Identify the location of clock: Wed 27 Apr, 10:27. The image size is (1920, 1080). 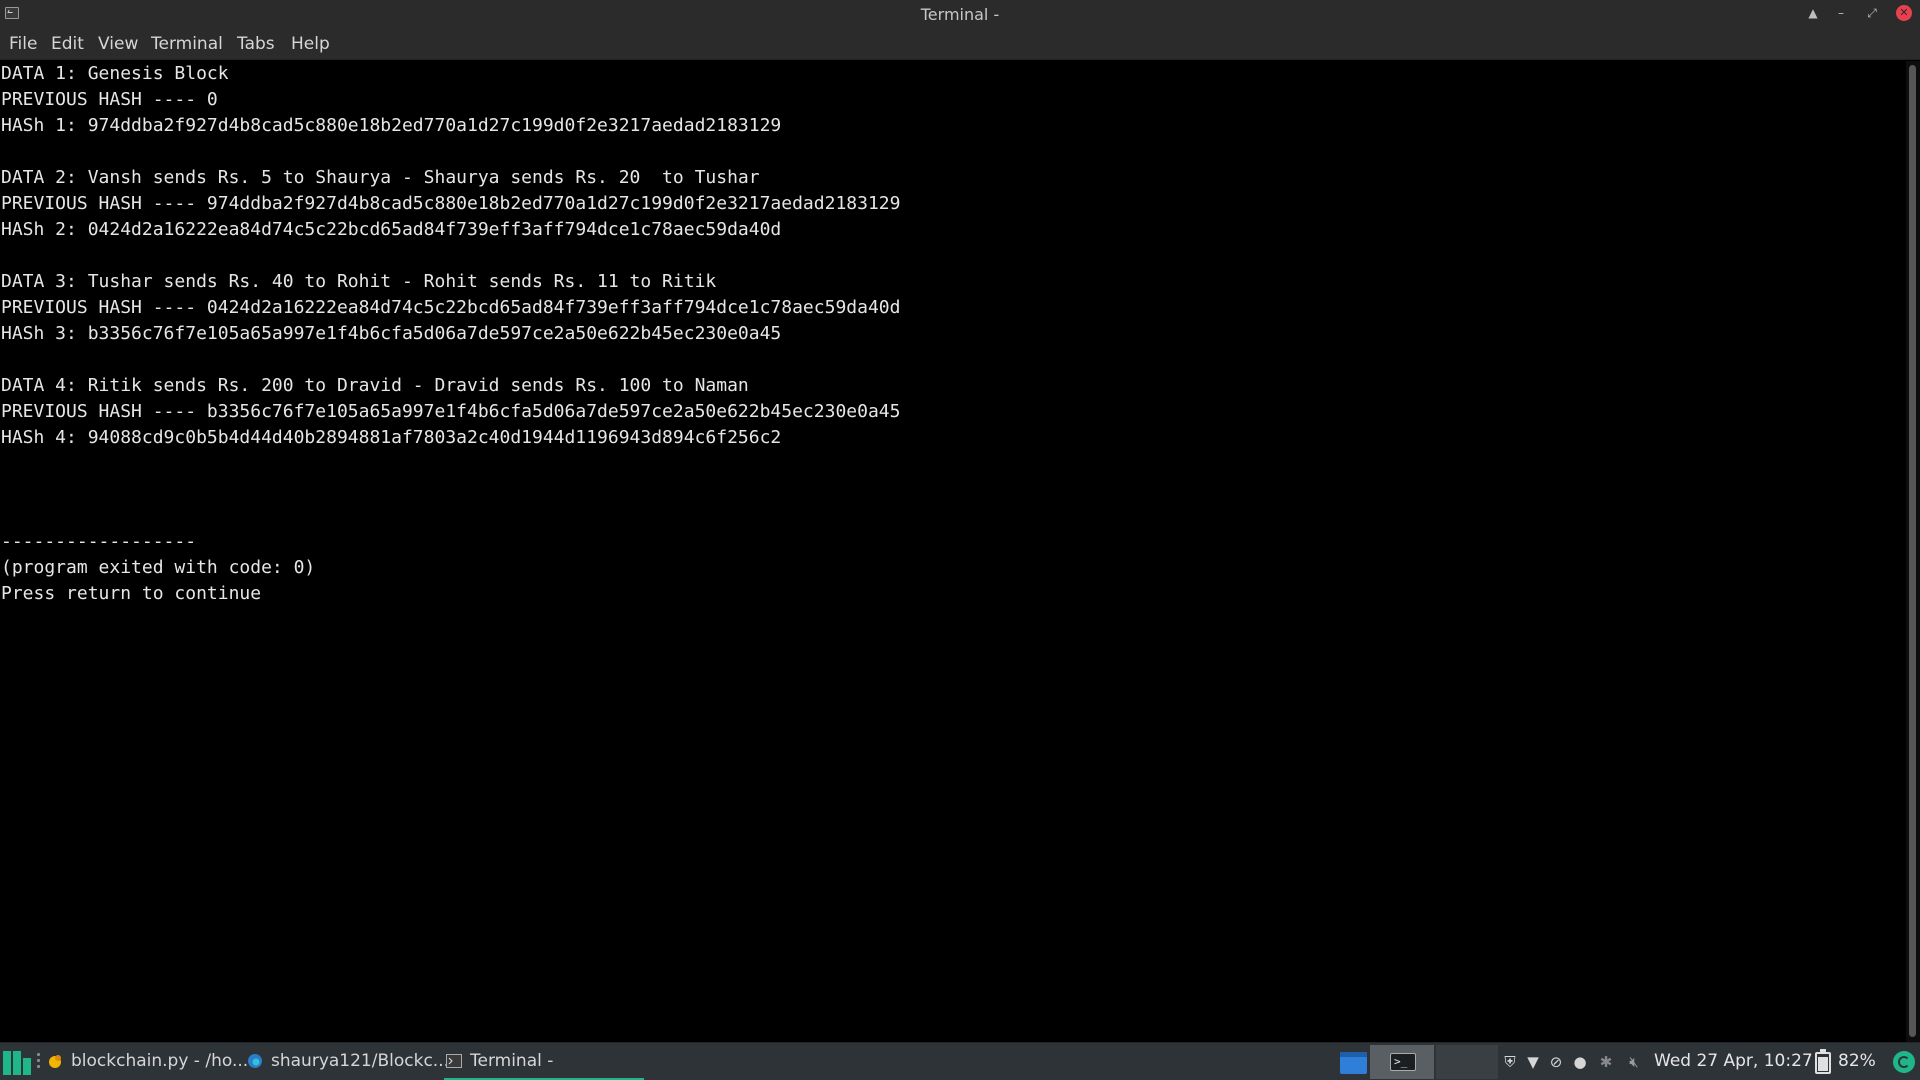
(1733, 1061).